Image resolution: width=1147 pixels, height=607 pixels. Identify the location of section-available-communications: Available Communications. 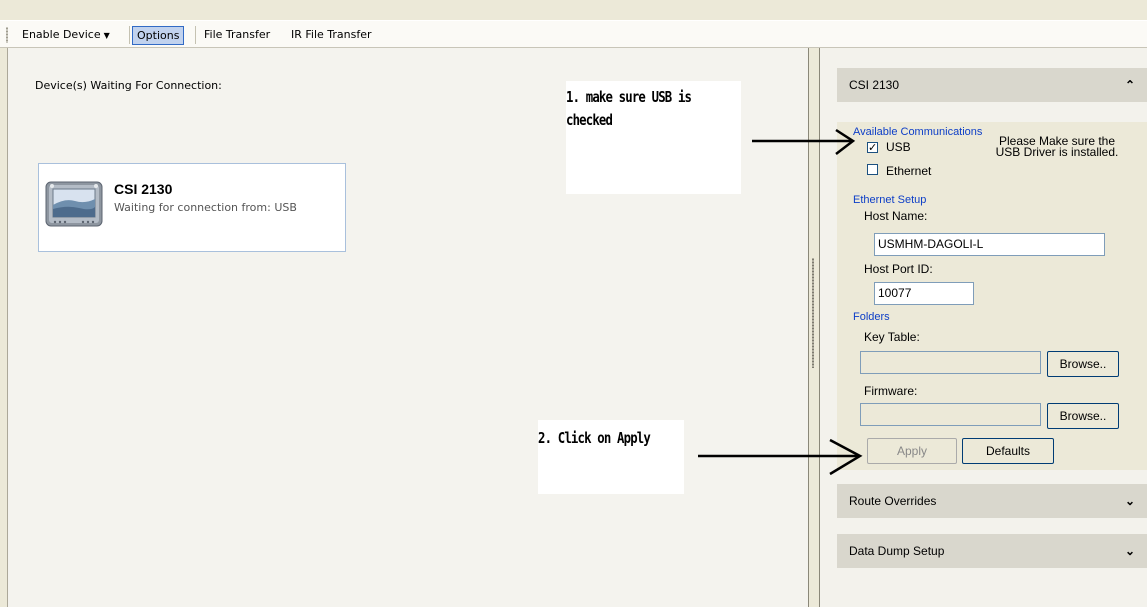
(918, 132).